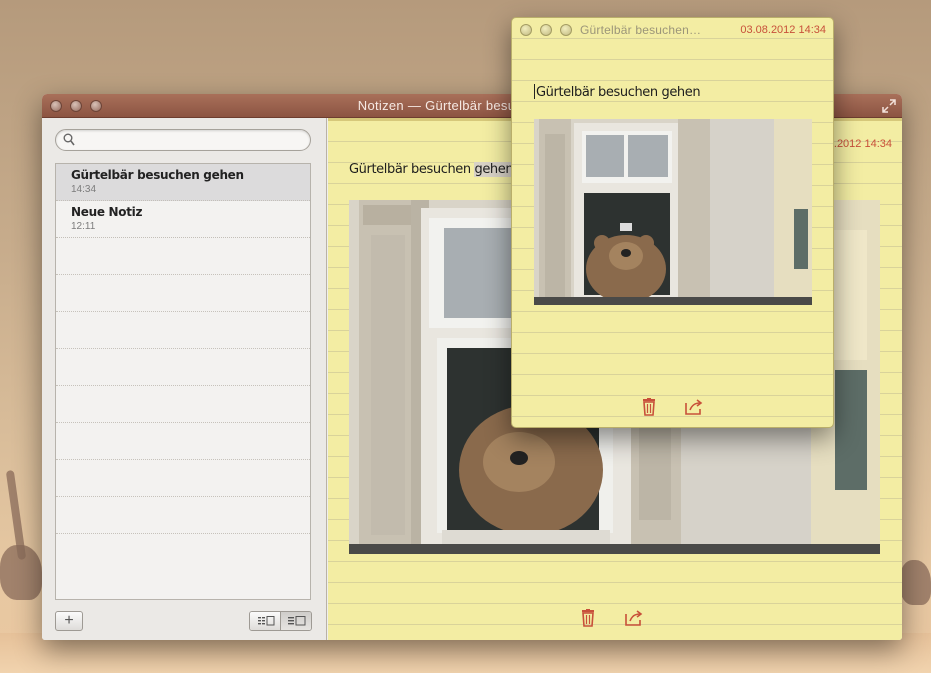  I want to click on search-input, so click(188, 140).